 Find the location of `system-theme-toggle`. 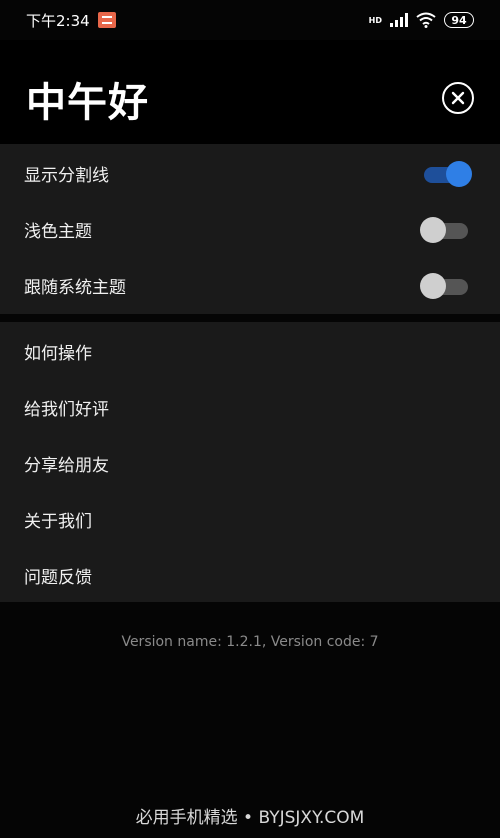

system-theme-toggle is located at coordinates (446, 285).